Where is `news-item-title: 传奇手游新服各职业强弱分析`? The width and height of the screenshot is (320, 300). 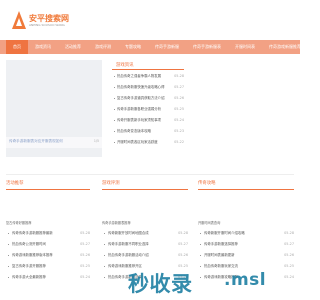
news-item-title: 传奇手游新服各职业强弱分析 is located at coordinates (139, 109).